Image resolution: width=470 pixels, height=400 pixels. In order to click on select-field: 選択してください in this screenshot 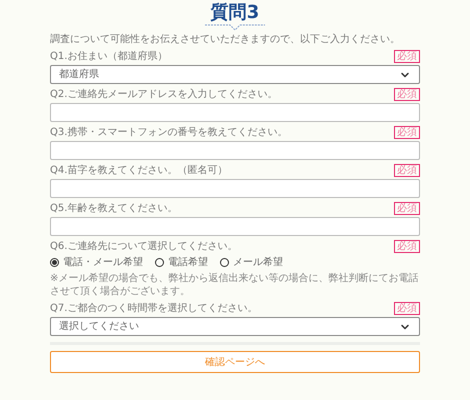, I will do `click(235, 326)`.